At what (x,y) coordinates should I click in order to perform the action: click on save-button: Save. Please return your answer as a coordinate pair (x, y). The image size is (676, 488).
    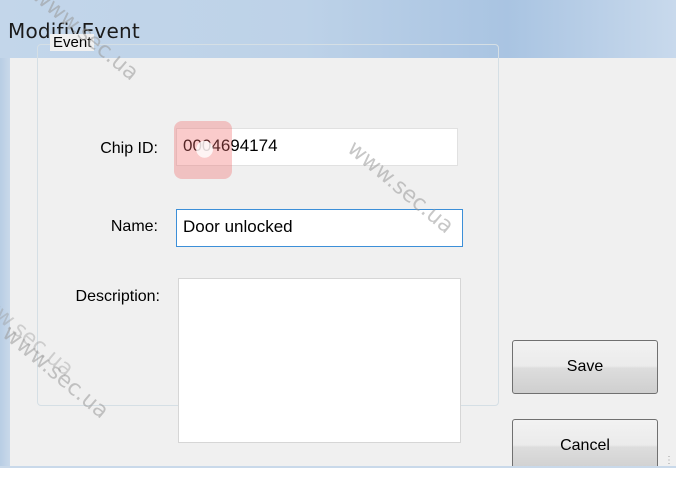
    Looking at the image, I should click on (585, 367).